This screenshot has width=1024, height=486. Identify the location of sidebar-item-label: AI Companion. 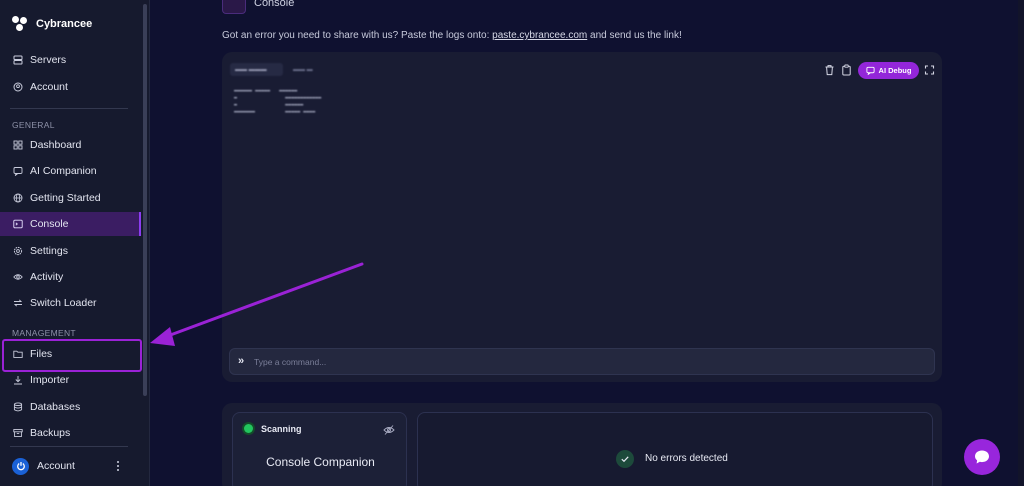
(63, 171).